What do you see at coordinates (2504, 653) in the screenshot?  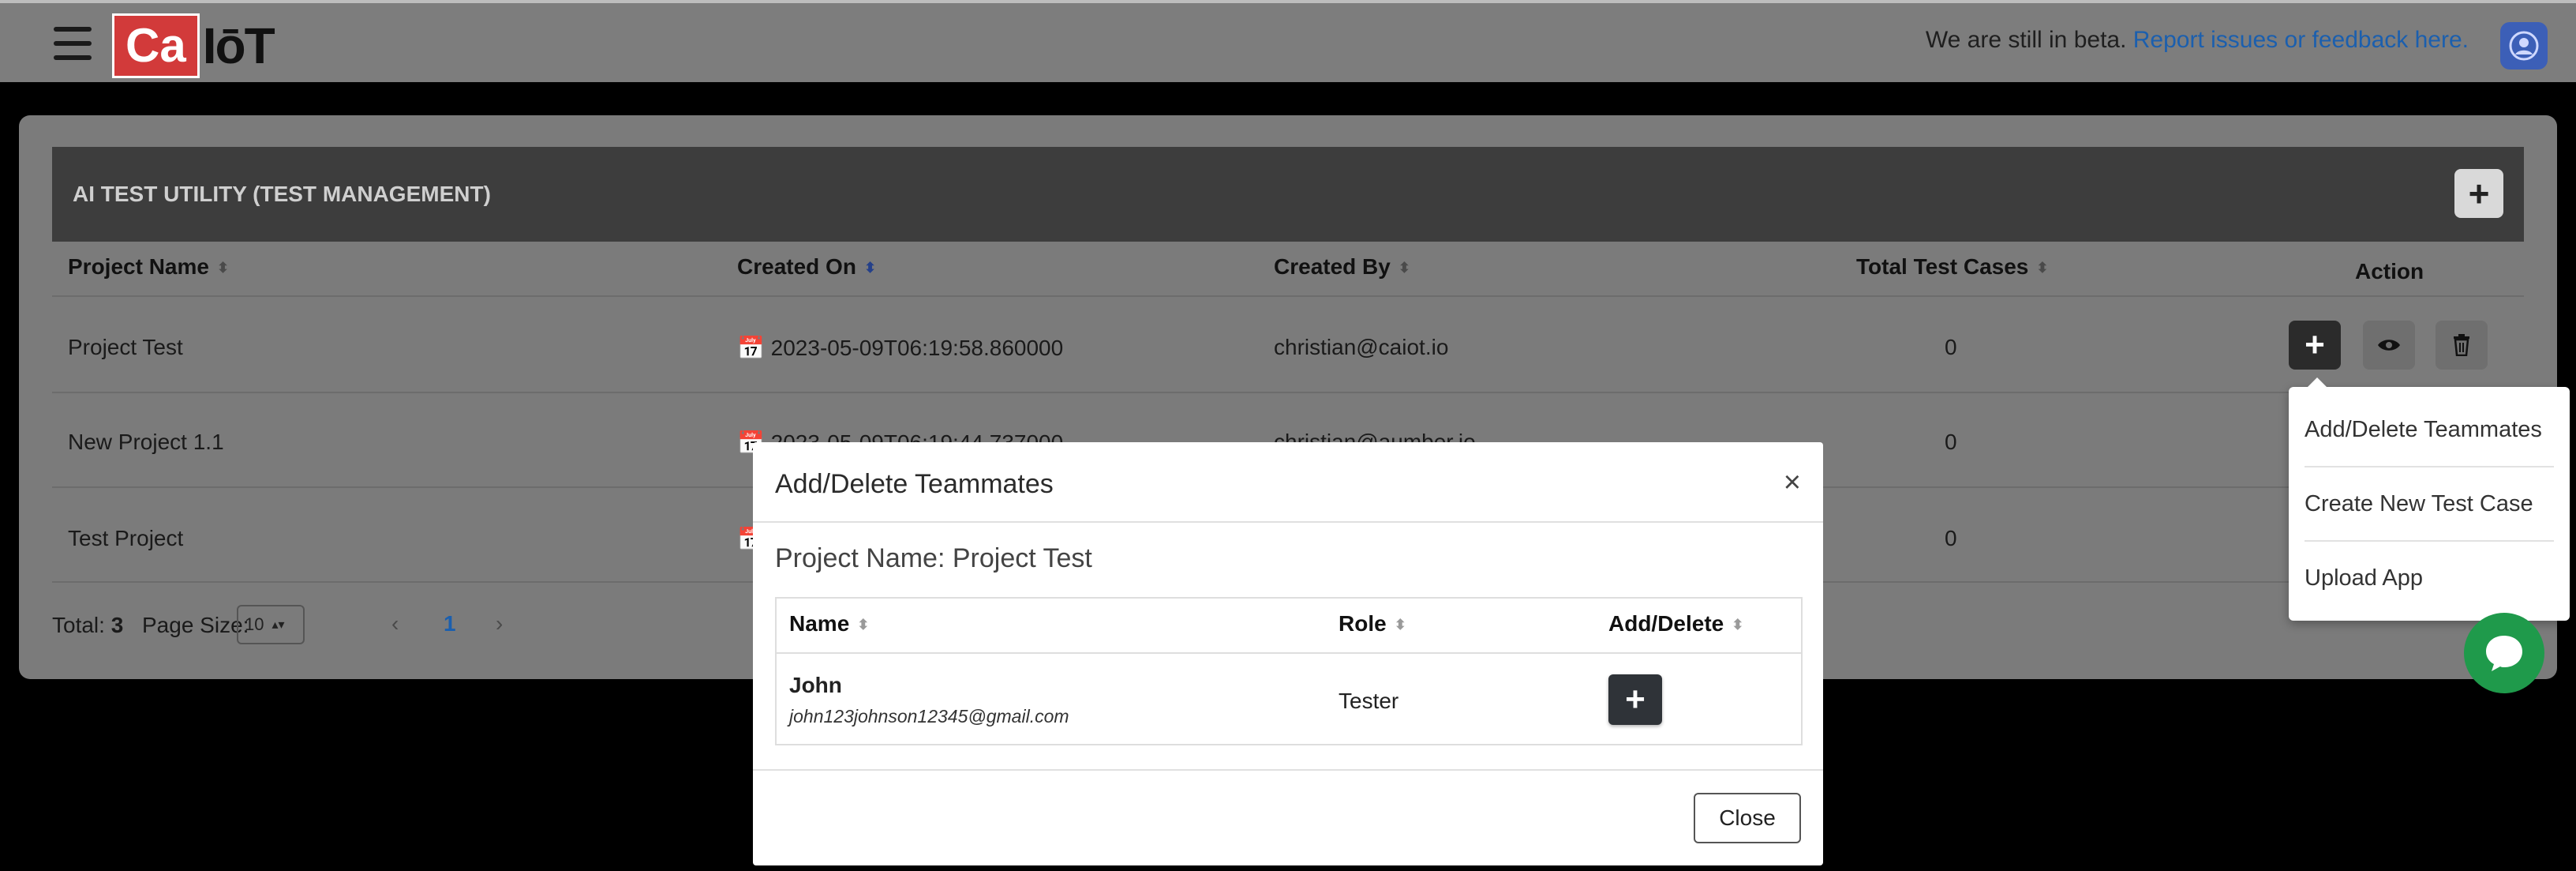 I see `chat-bubble-icon` at bounding box center [2504, 653].